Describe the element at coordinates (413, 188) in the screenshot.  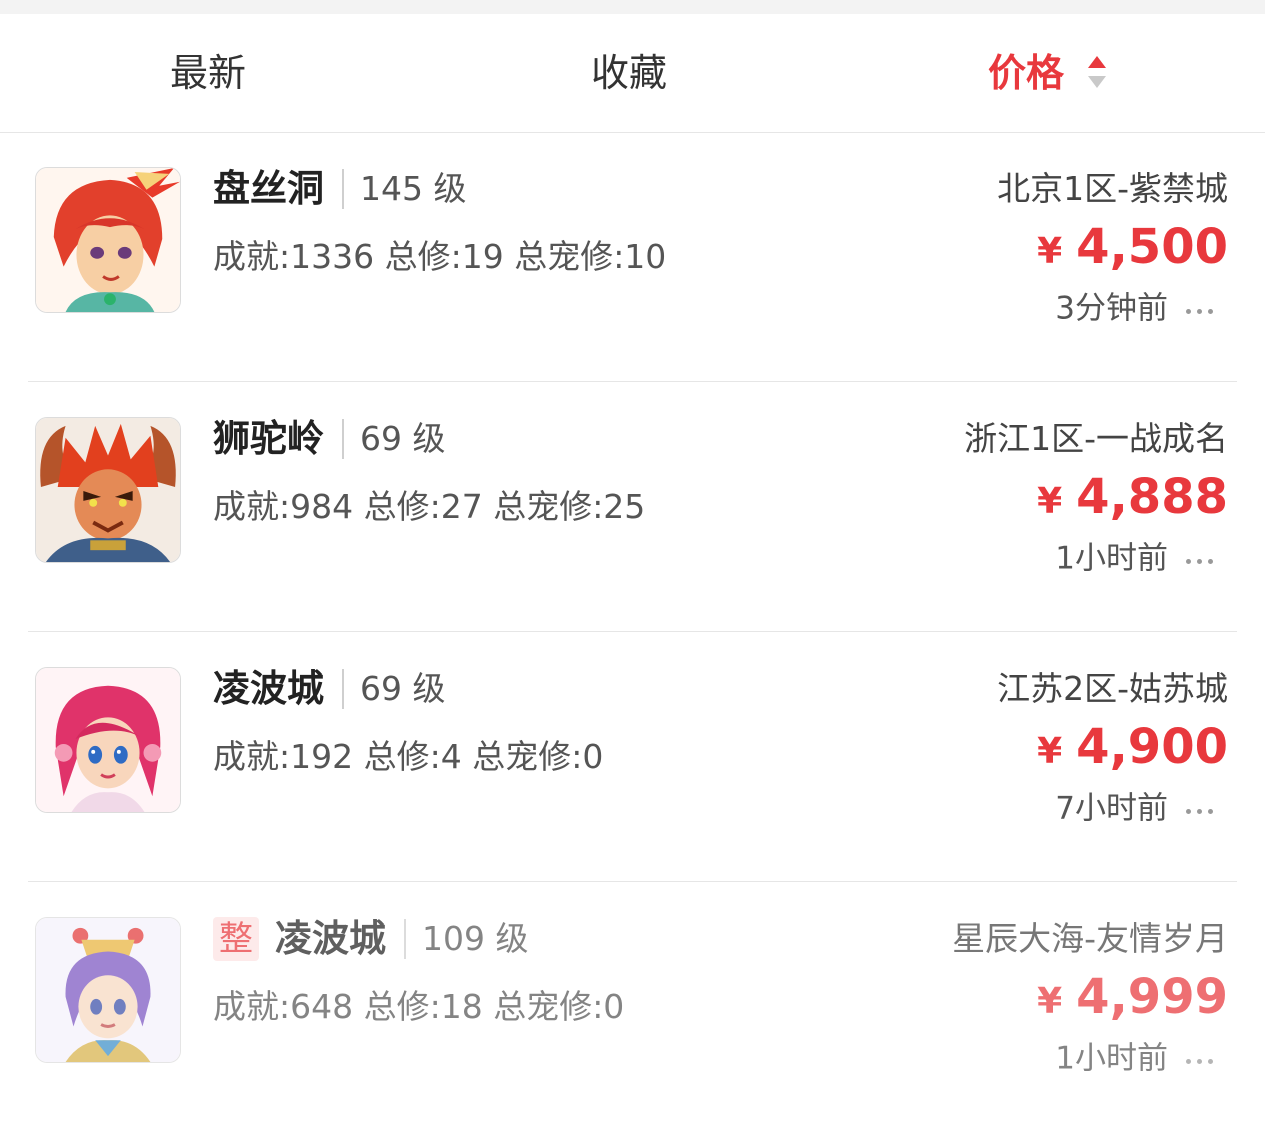
I see `level: 145 级` at that location.